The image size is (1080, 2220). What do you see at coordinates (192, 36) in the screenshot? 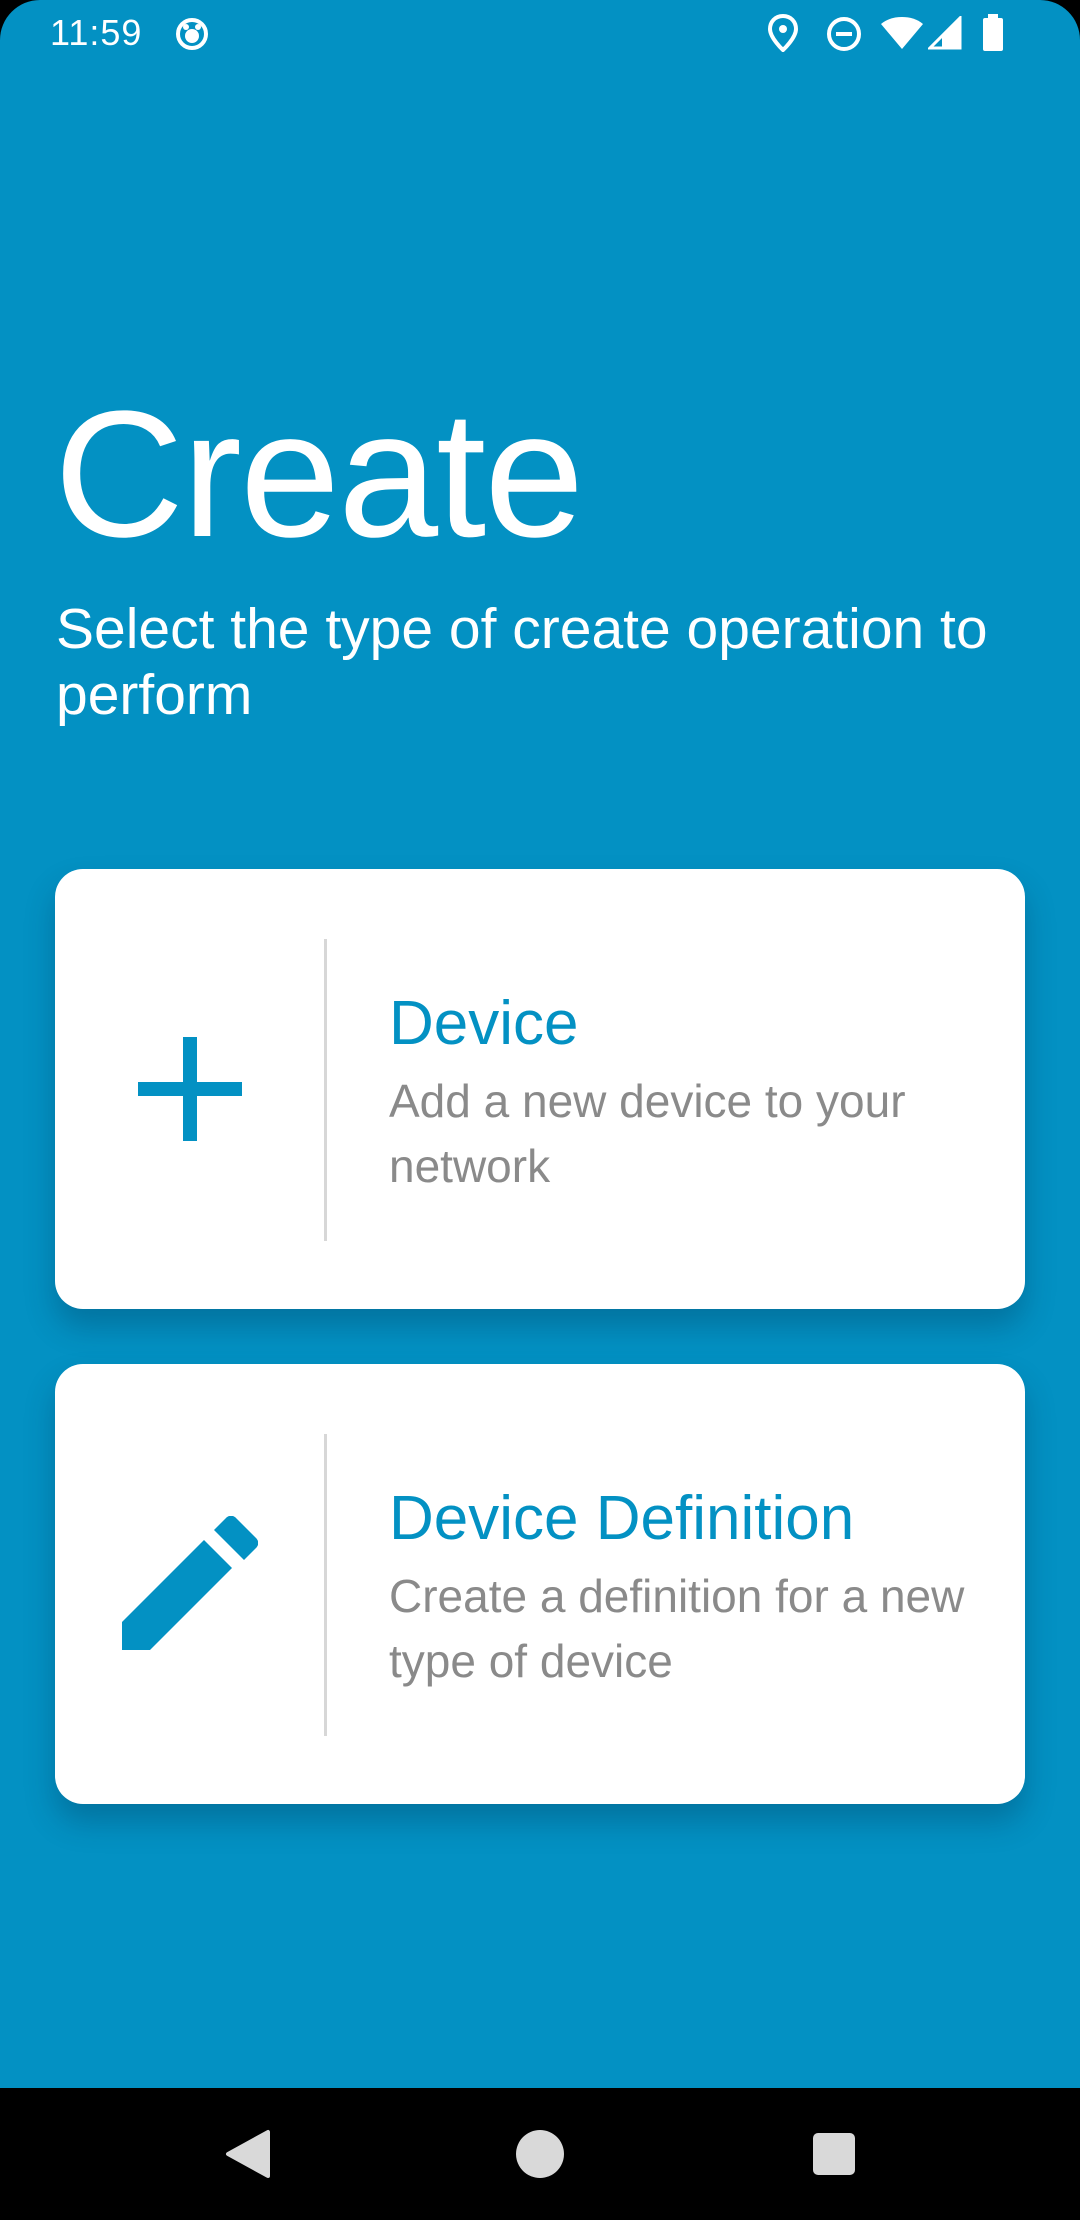
I see `app-notification-icon` at bounding box center [192, 36].